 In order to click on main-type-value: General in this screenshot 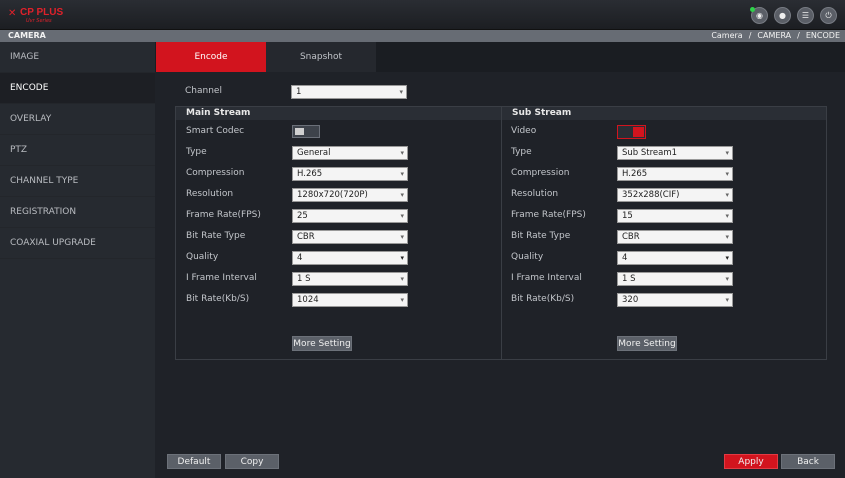, I will do `click(314, 153)`.